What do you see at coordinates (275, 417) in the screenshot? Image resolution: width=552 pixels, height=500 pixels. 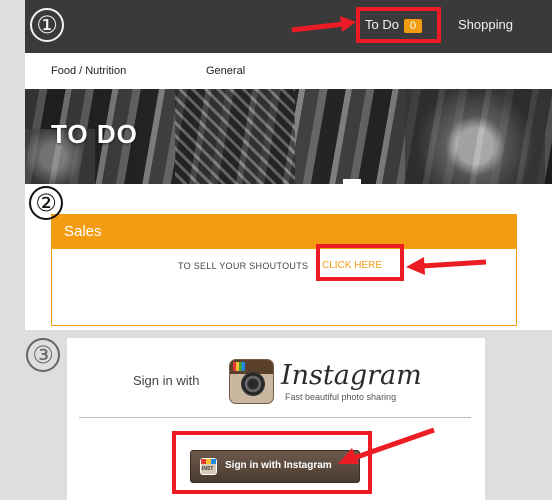 I see `divider` at bounding box center [275, 417].